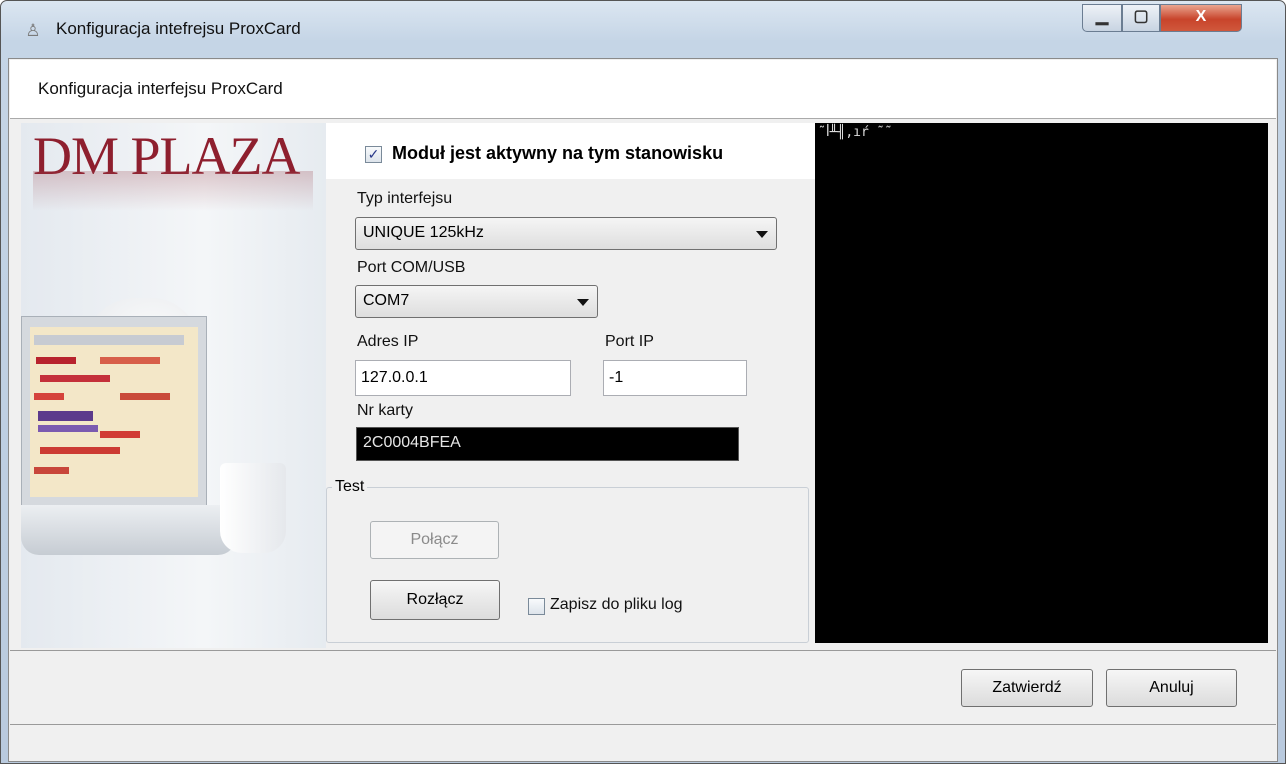 The height and width of the screenshot is (764, 1286). I want to click on window-controls: ▁ ▢ X, so click(1176, 19).